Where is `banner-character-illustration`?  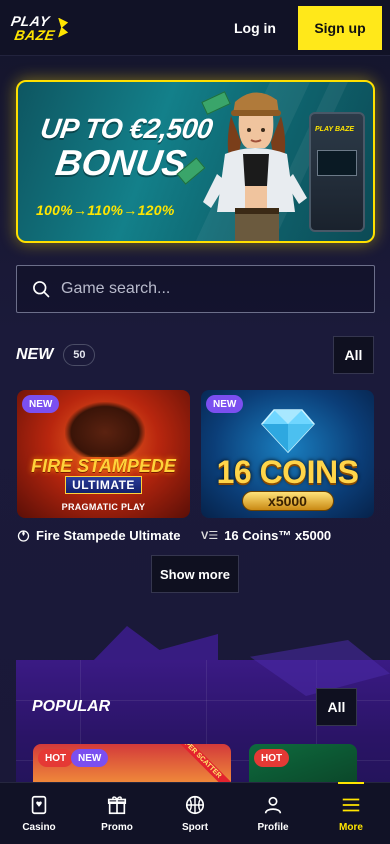
banner-character-illustration is located at coordinates (255, 166).